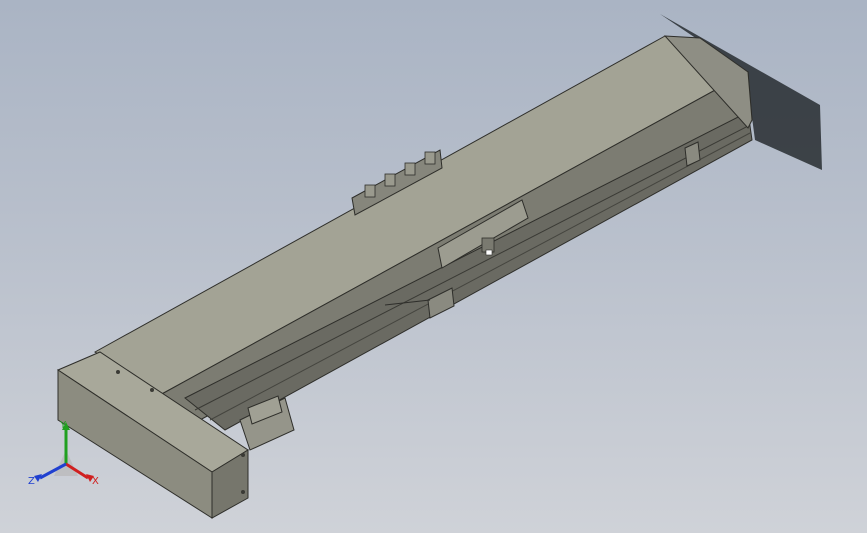  Describe the element at coordinates (95, 481) in the screenshot. I see `triad-x-label: X` at that location.